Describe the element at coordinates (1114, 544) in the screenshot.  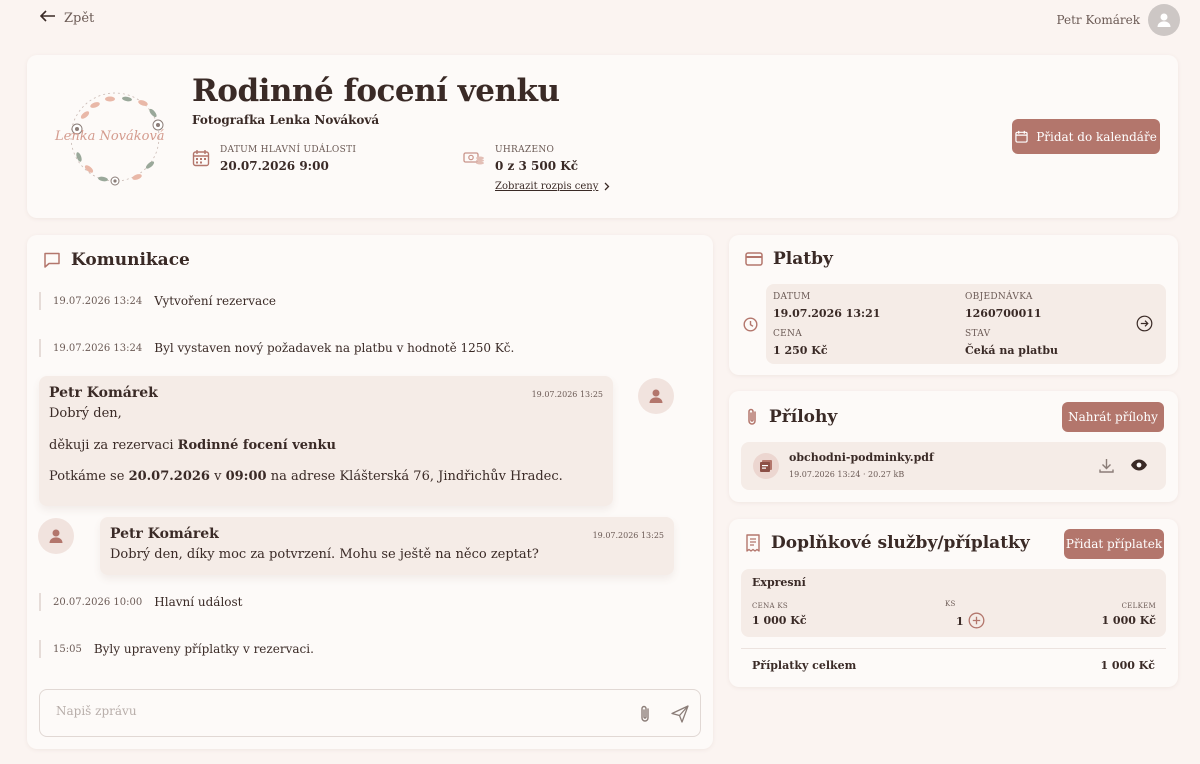
I see `add-surcharge-button: Přidat příplatek` at that location.